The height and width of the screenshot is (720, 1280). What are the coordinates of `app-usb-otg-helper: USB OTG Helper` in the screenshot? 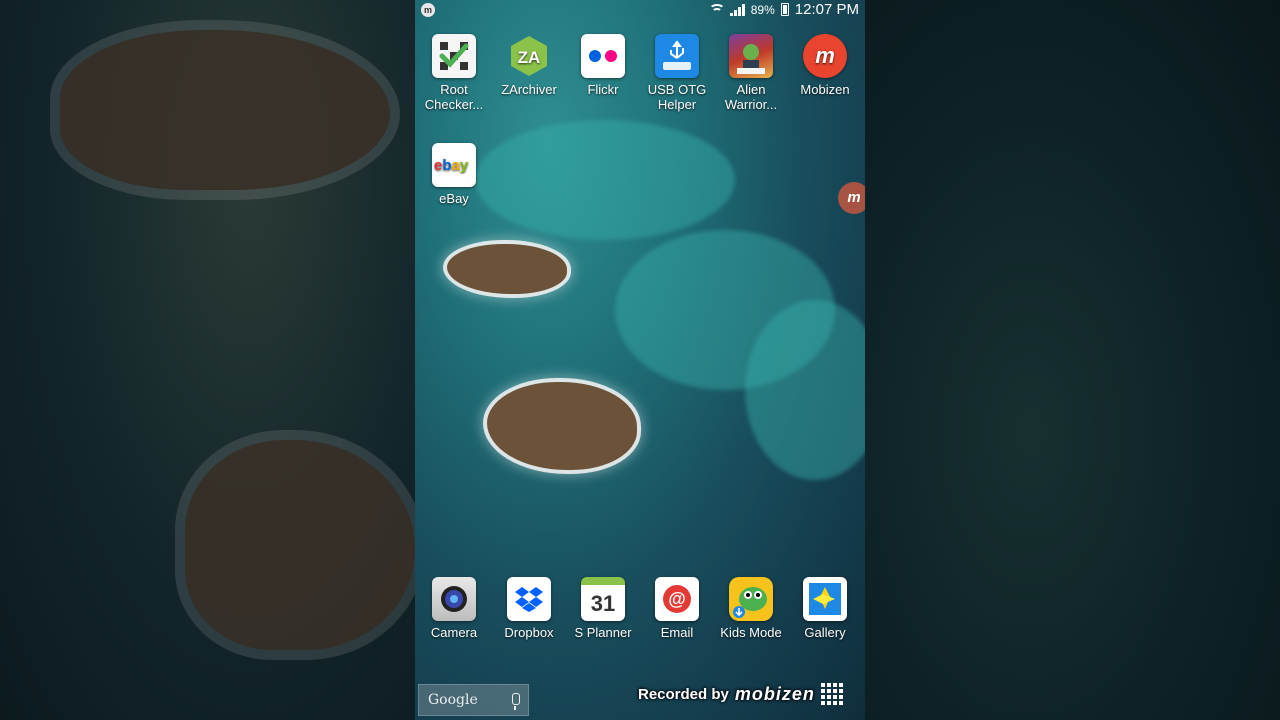 It's located at (677, 73).